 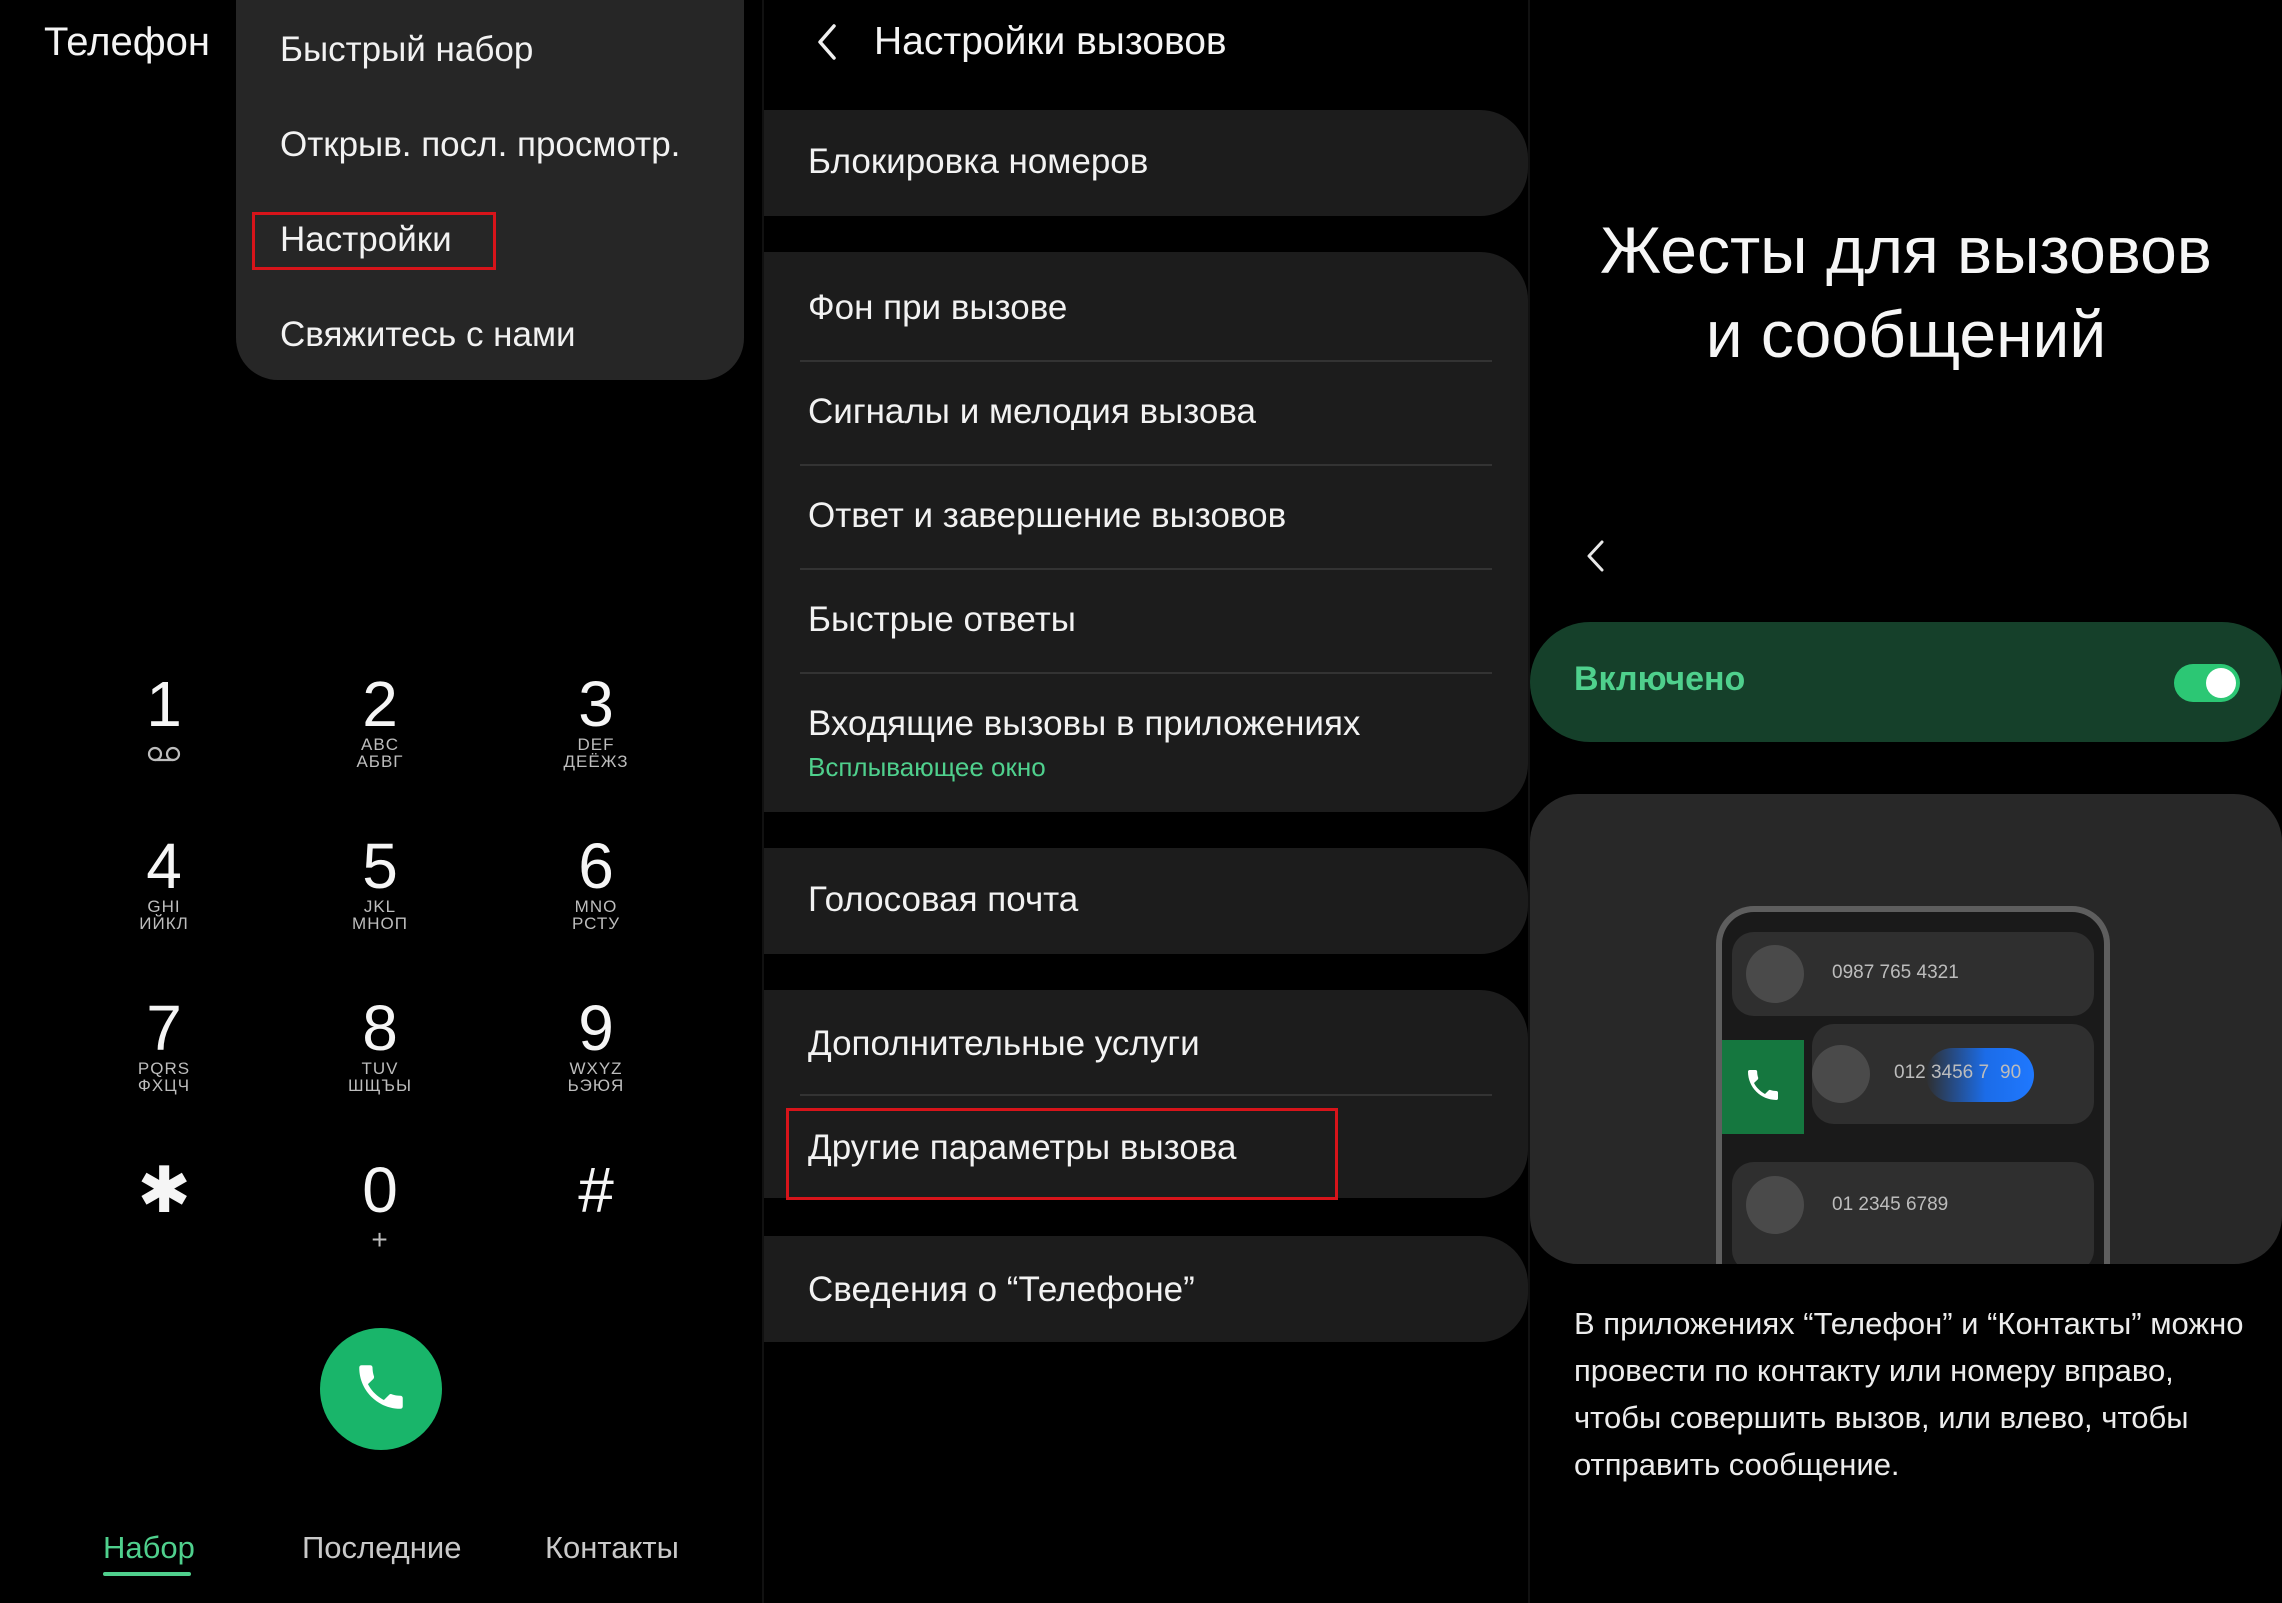 What do you see at coordinates (380, 923) in the screenshot?
I see `key-letters-cyrillic: МНОП` at bounding box center [380, 923].